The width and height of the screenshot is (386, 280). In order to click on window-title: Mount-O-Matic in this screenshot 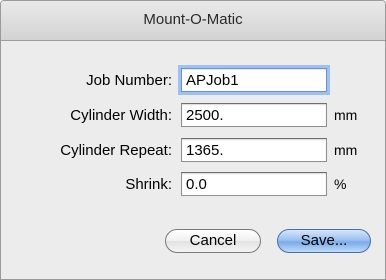, I will do `click(193, 19)`.